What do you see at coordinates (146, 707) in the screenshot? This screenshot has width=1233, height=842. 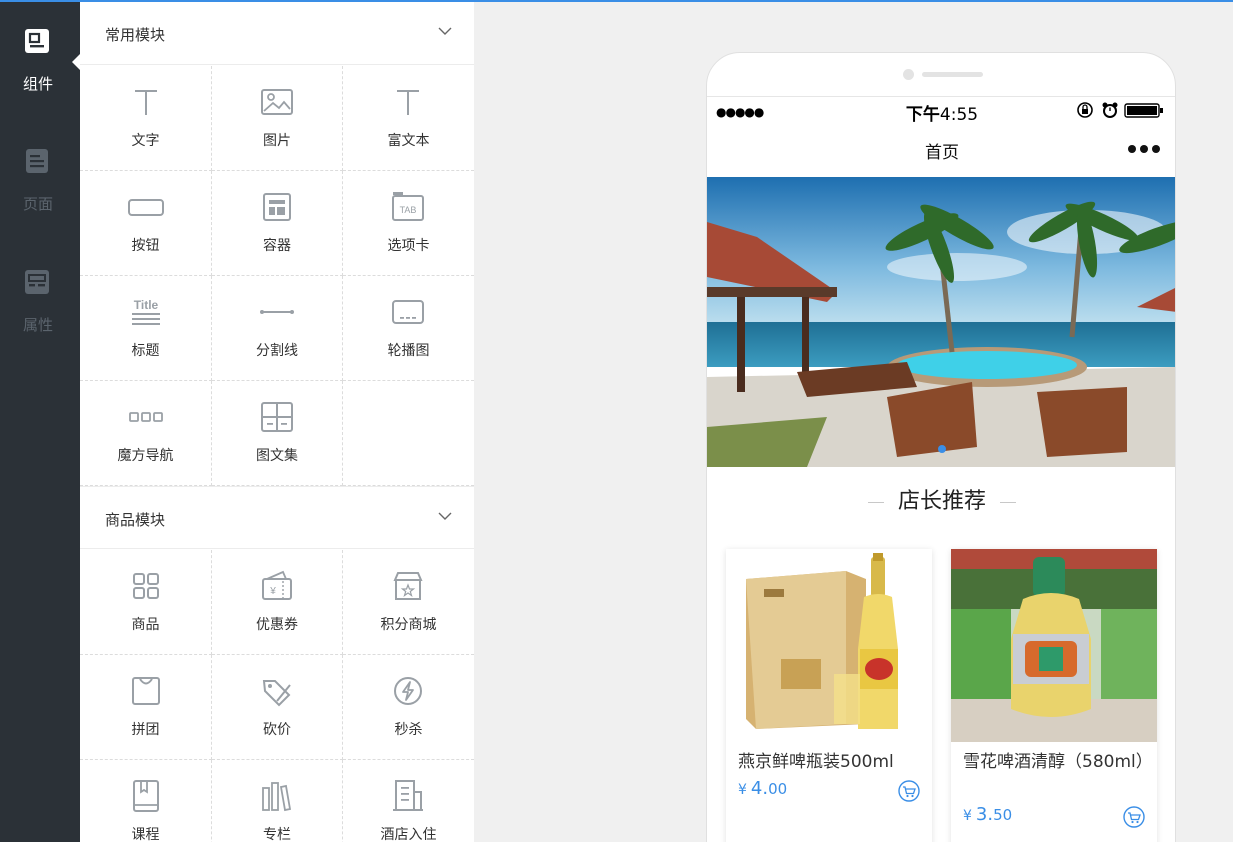 I see `component-group-buy: 拼团` at bounding box center [146, 707].